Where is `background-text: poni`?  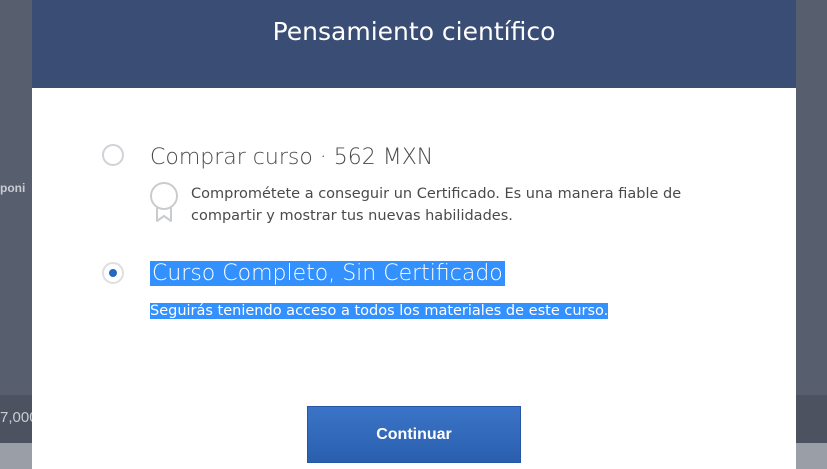
background-text: poni is located at coordinates (13, 188).